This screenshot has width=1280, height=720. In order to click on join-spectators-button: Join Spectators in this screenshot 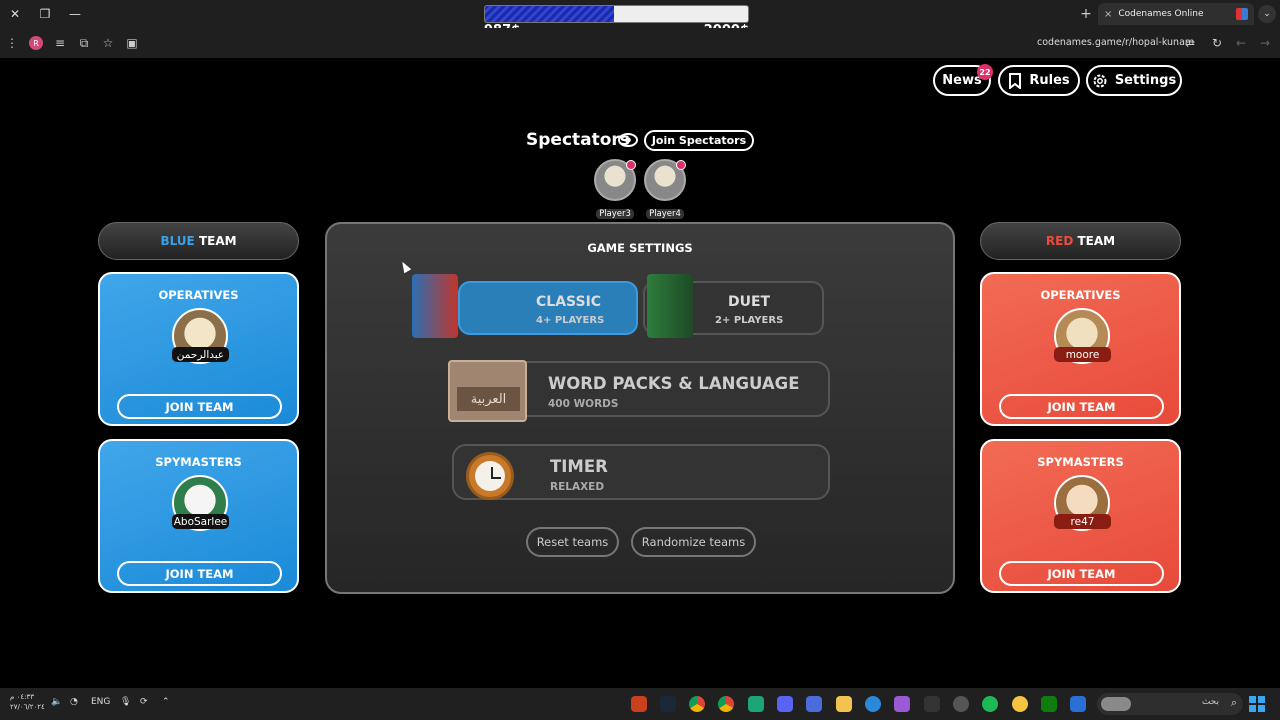, I will do `click(699, 140)`.